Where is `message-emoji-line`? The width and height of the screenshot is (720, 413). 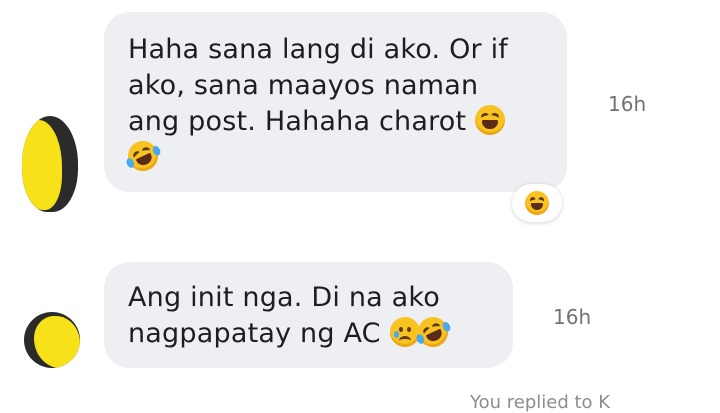
message-emoji-line is located at coordinates (333, 156).